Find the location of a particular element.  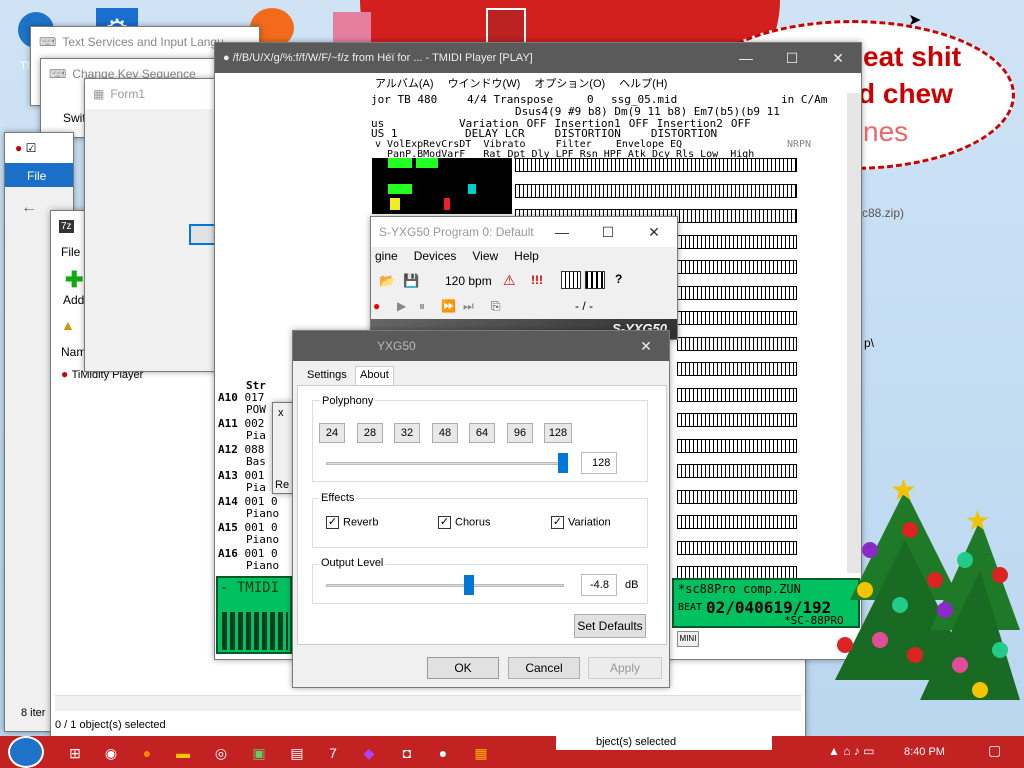

poly-button-28: 28 is located at coordinates (370, 433).